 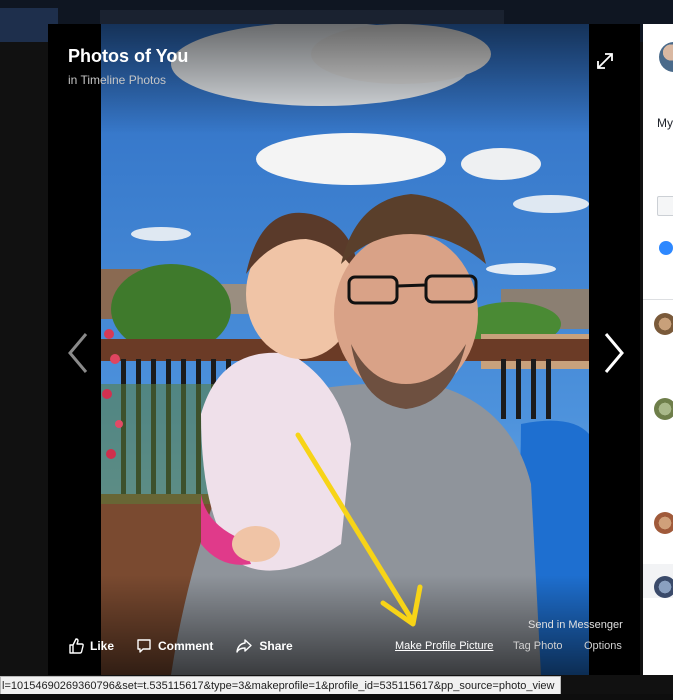 I want to click on like-label: Like, so click(x=102, y=646).